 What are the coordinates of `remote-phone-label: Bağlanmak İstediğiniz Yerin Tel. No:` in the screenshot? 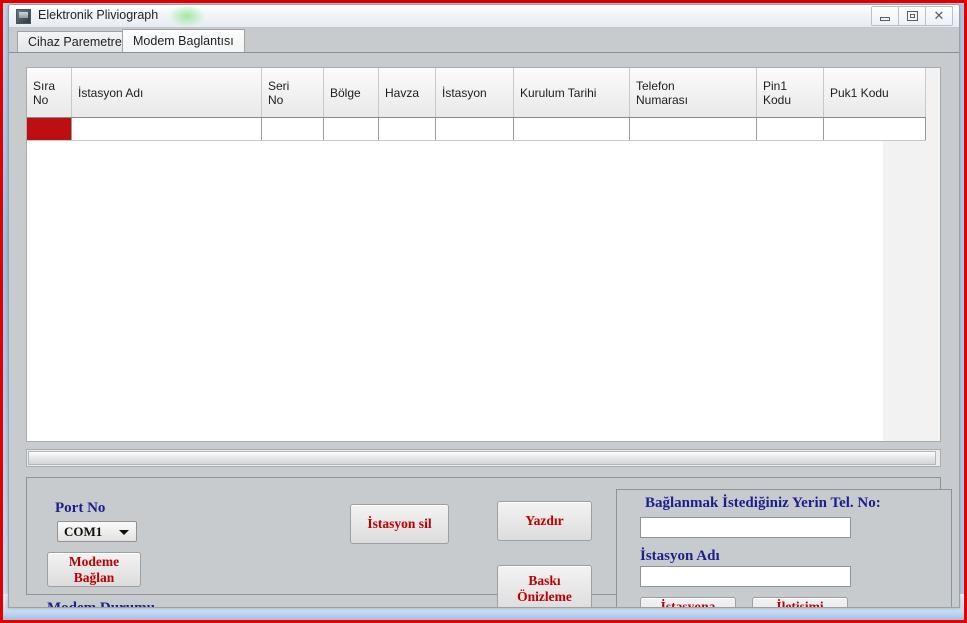 It's located at (763, 503).